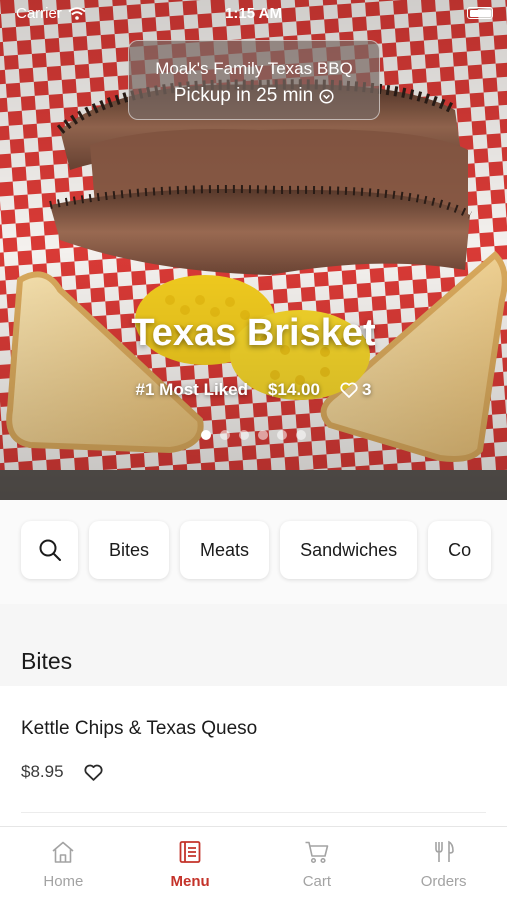 The height and width of the screenshot is (900, 507). I want to click on category-chip-meats: Meats, so click(225, 550).